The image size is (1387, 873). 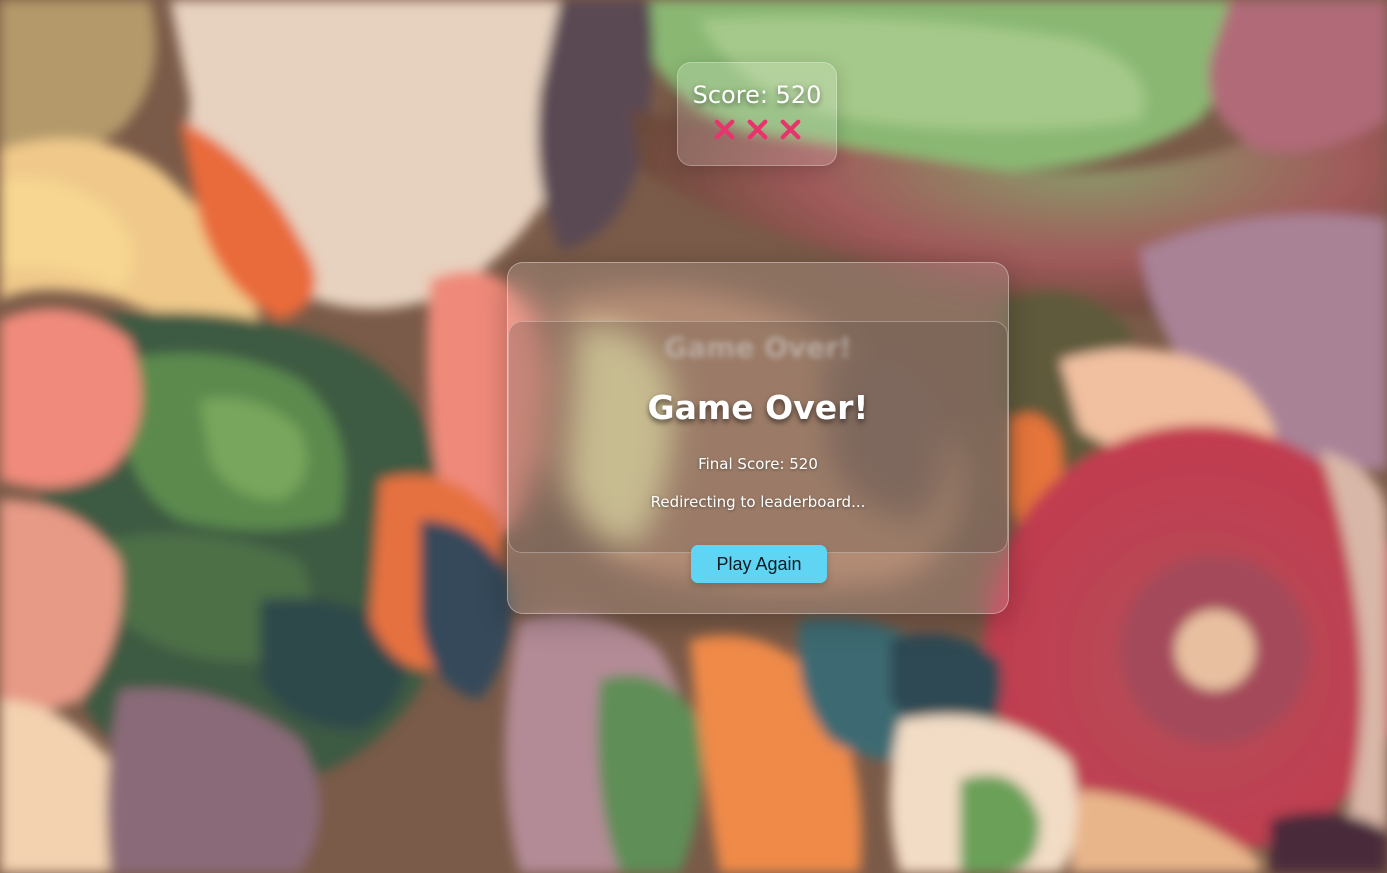 I want to click on play-again-button: Play Again, so click(x=759, y=564).